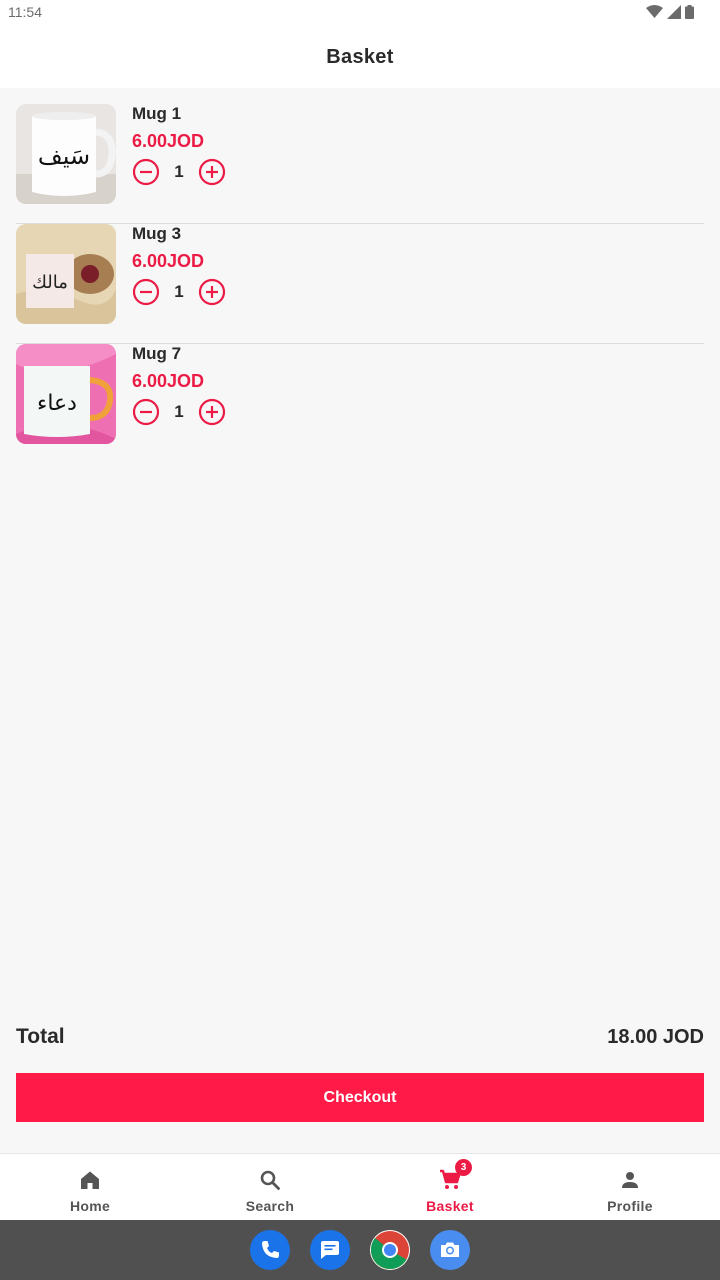 This screenshot has height=1280, width=720. Describe the element at coordinates (674, 12) in the screenshot. I see `cell-signal-icon` at that location.